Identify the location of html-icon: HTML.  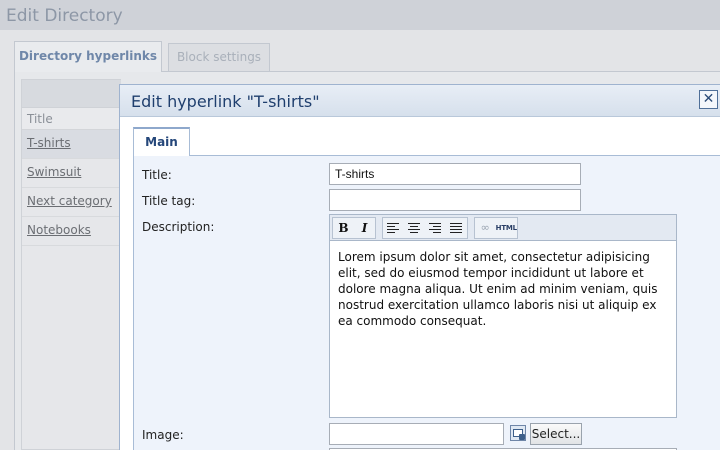
(506, 228).